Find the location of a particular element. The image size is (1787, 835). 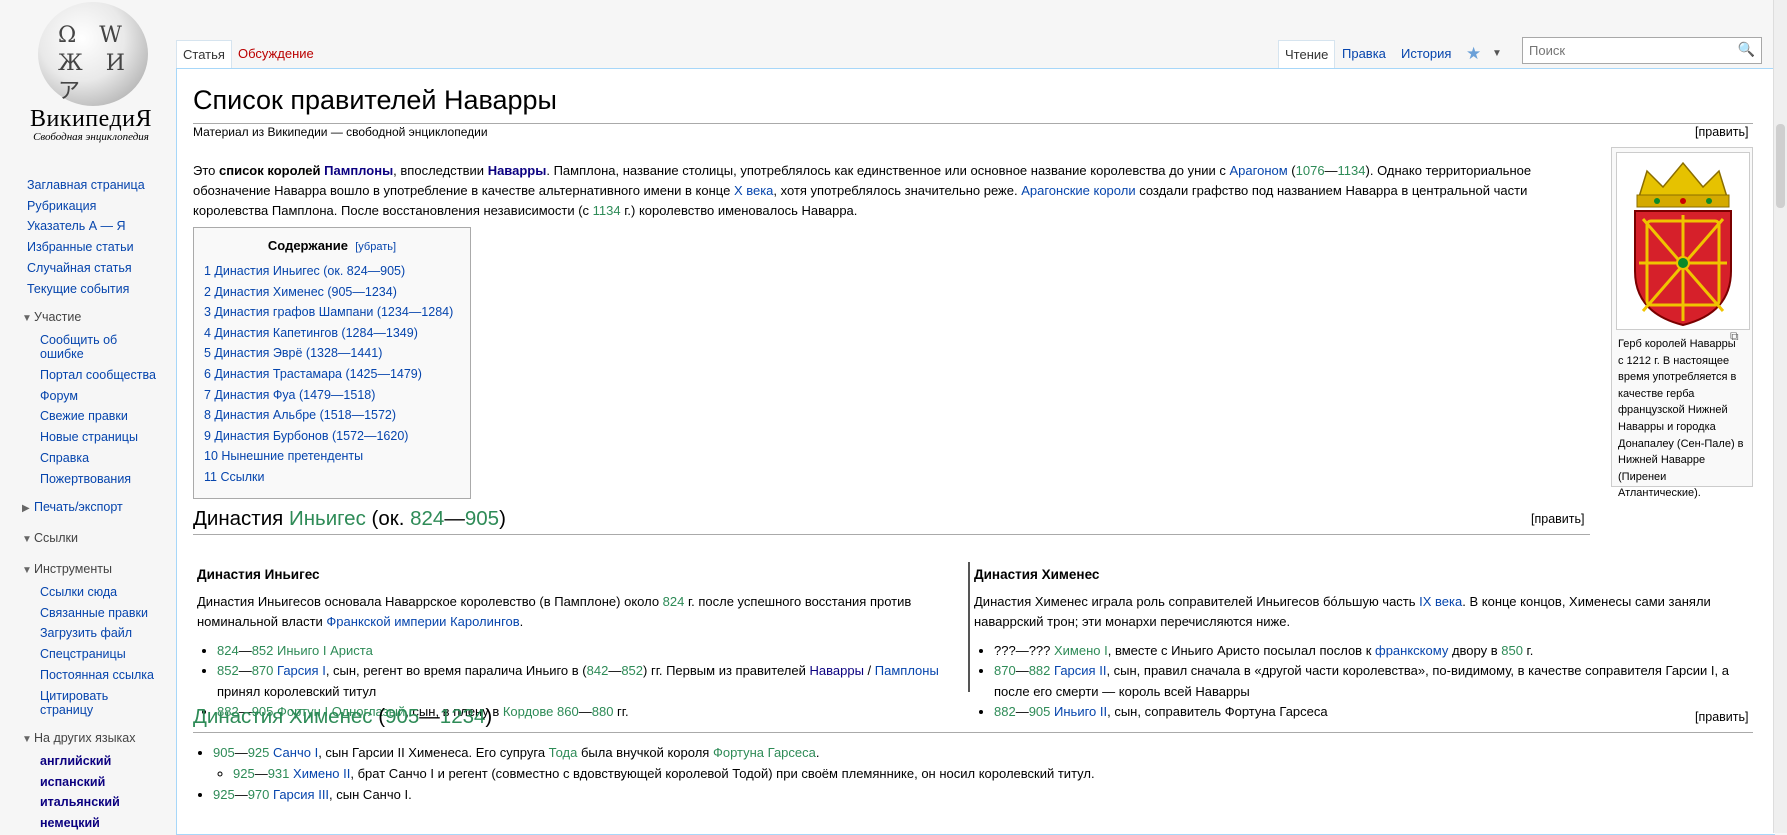

link-year-1076: 1076 is located at coordinates (1310, 170).